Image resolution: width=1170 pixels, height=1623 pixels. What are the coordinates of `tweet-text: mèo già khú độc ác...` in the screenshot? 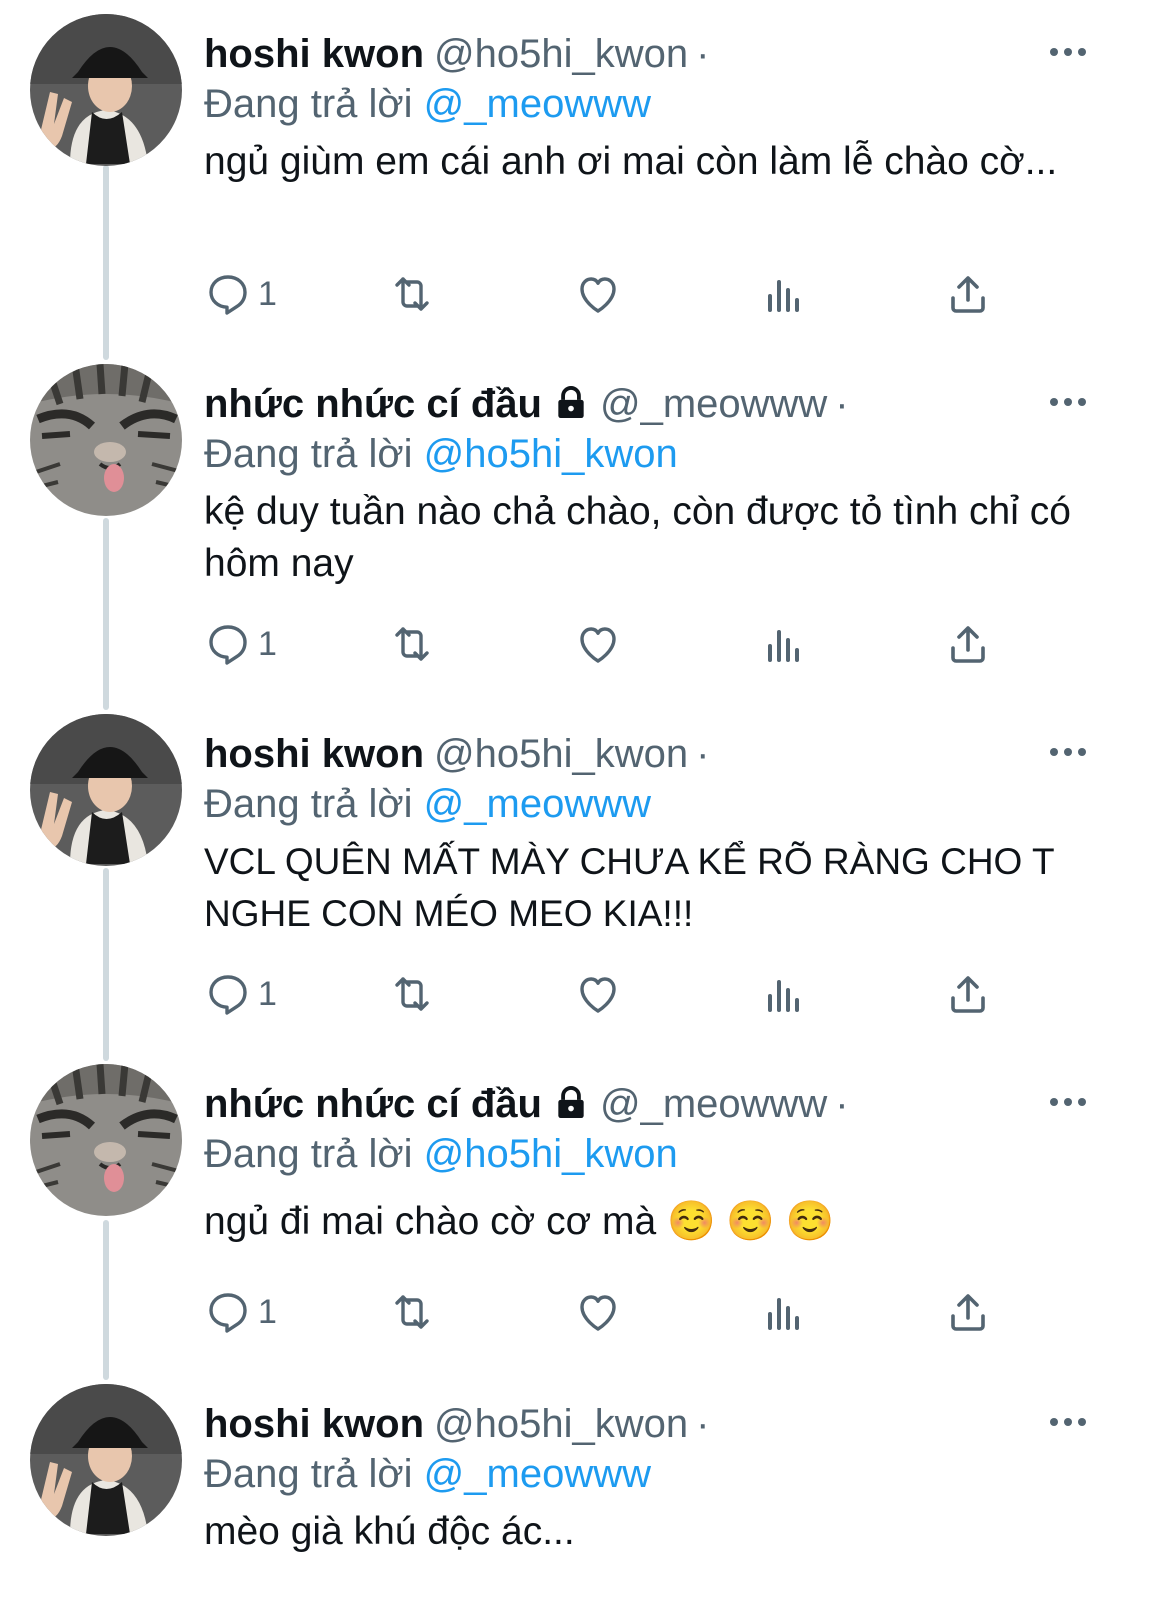 It's located at (389, 1531).